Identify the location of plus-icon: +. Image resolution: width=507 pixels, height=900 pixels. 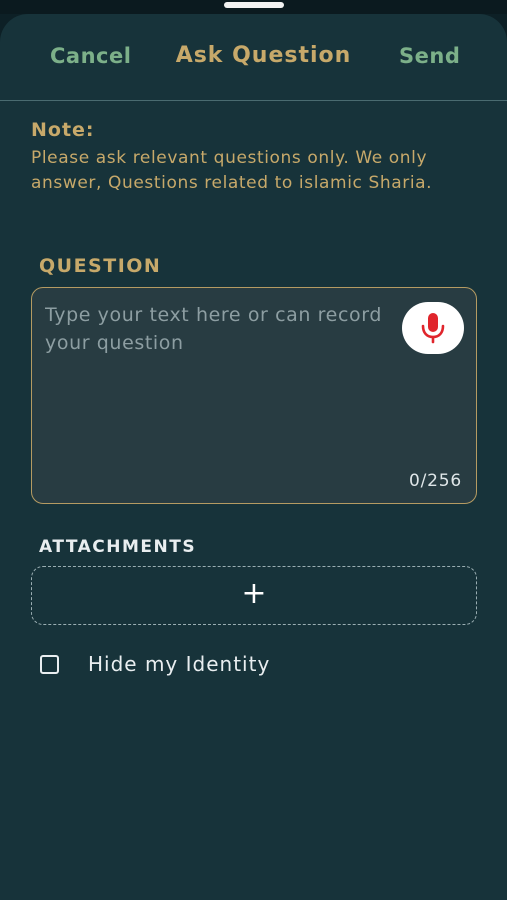
(254, 593).